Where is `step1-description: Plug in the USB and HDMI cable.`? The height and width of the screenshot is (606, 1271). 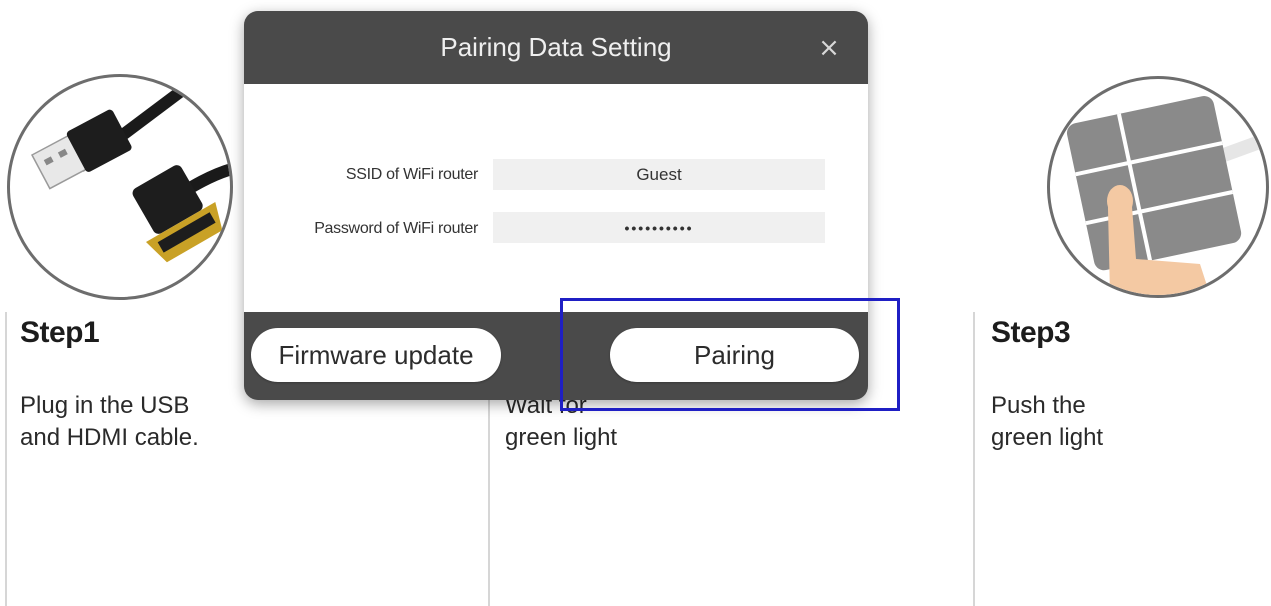
step1-description: Plug in the USB and HDMI cable. is located at coordinates (109, 422).